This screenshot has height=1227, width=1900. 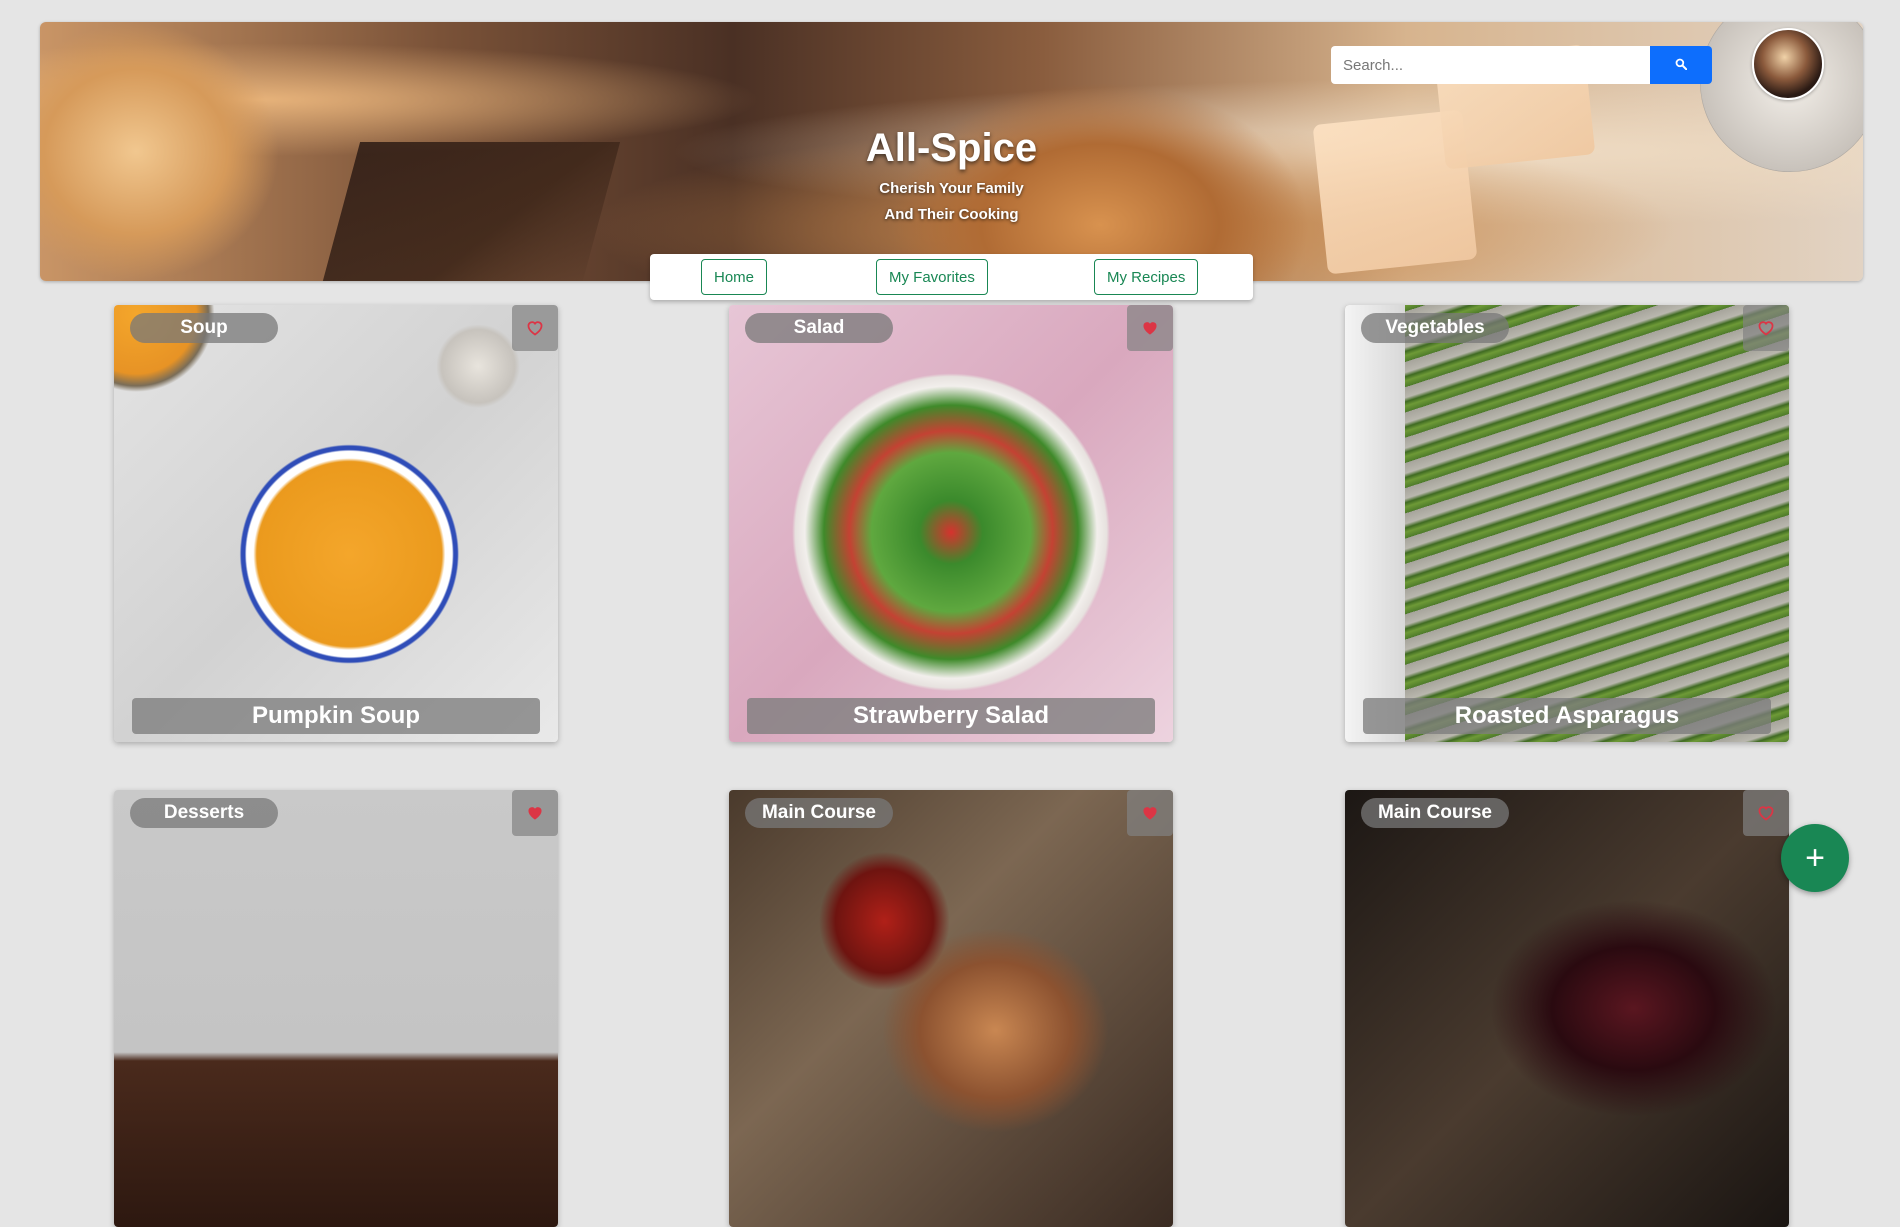 I want to click on search-button, so click(x=1681, y=65).